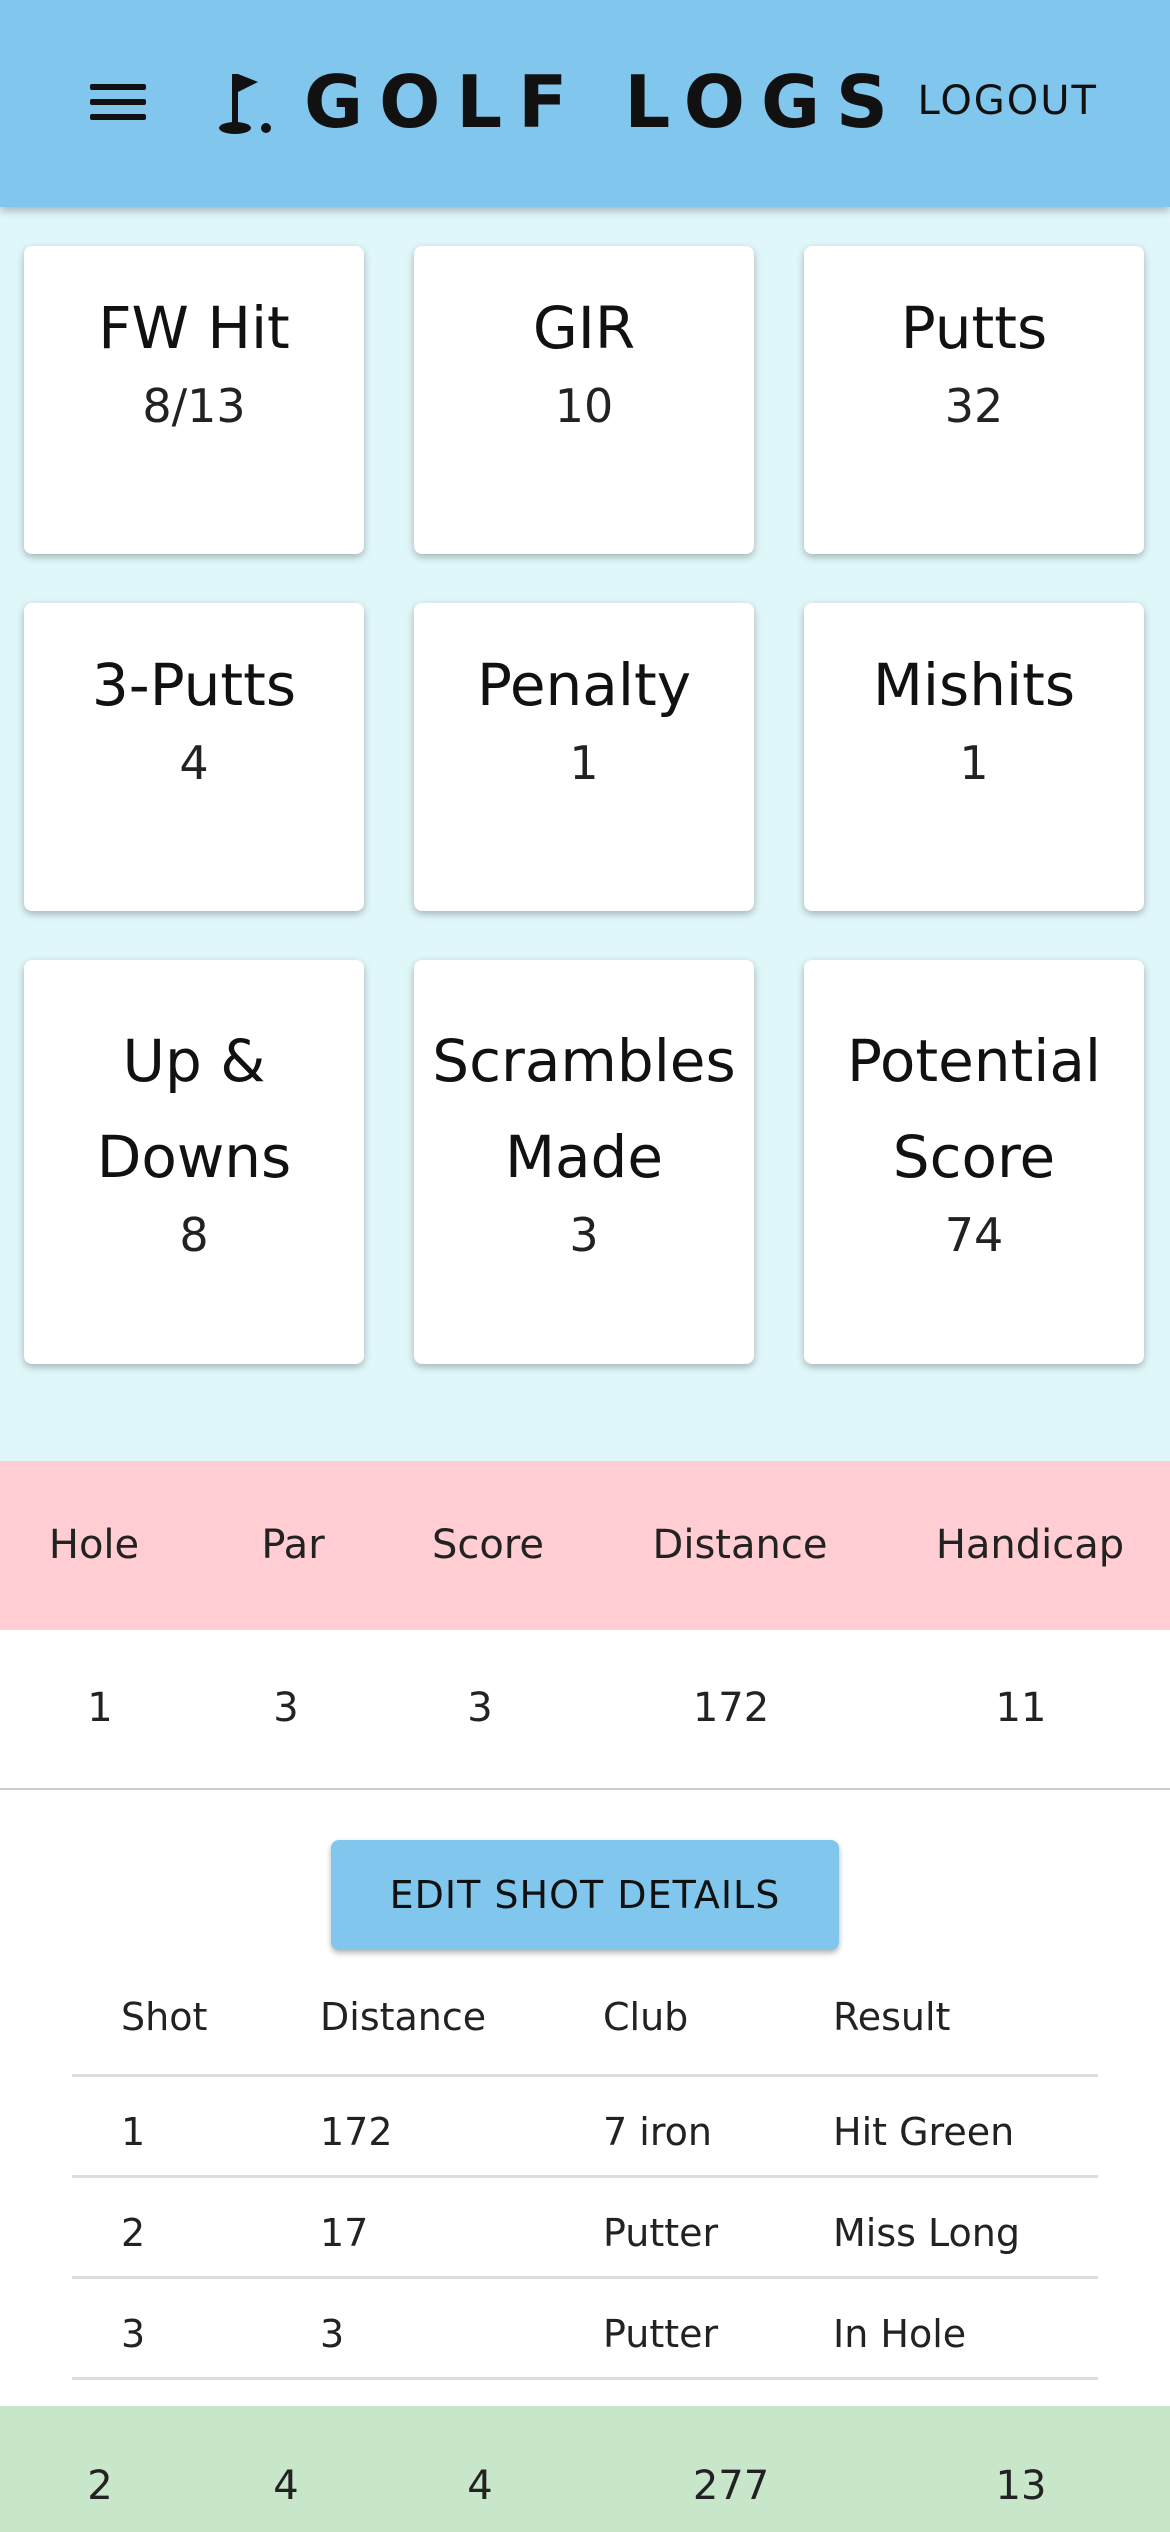 The width and height of the screenshot is (1170, 2532). What do you see at coordinates (584, 685) in the screenshot?
I see `stat-label: Penalty` at bounding box center [584, 685].